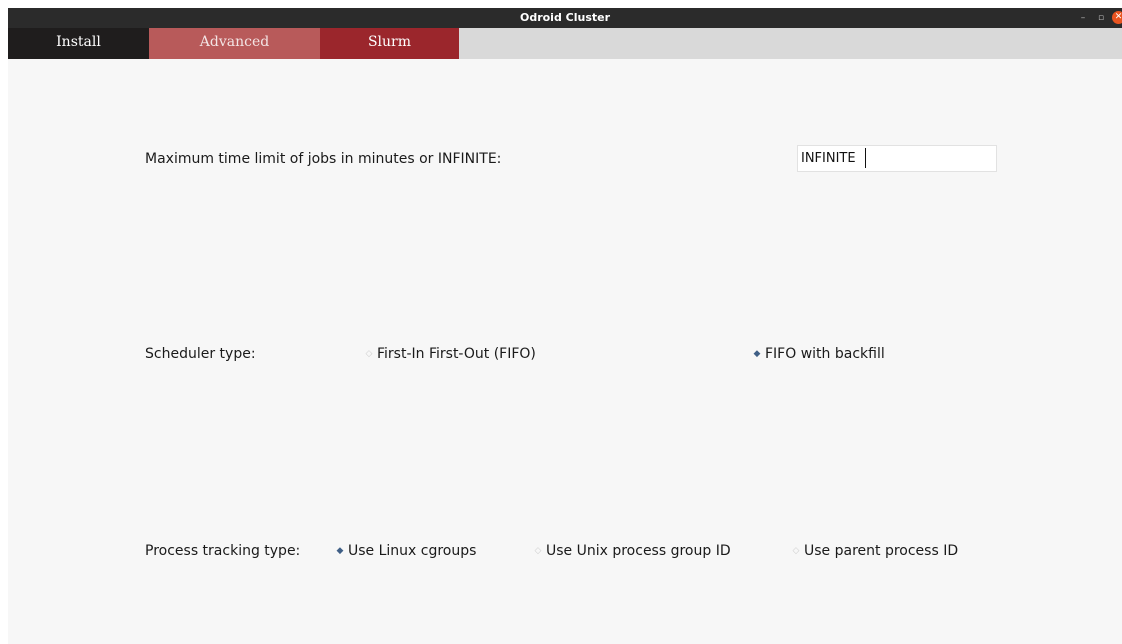  I want to click on text-caret, so click(865, 158).